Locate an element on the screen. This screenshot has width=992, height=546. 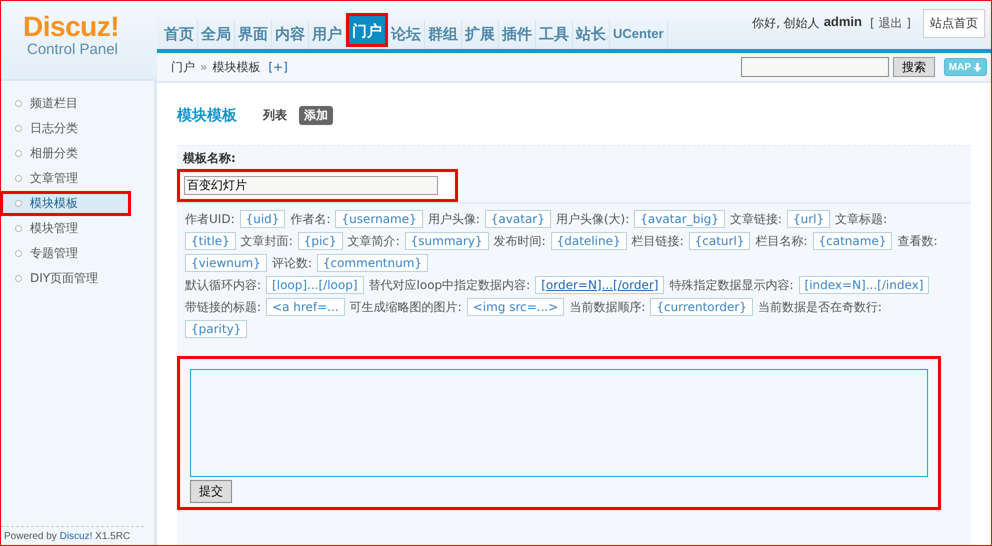
page-title: 模块模板 is located at coordinates (207, 115).